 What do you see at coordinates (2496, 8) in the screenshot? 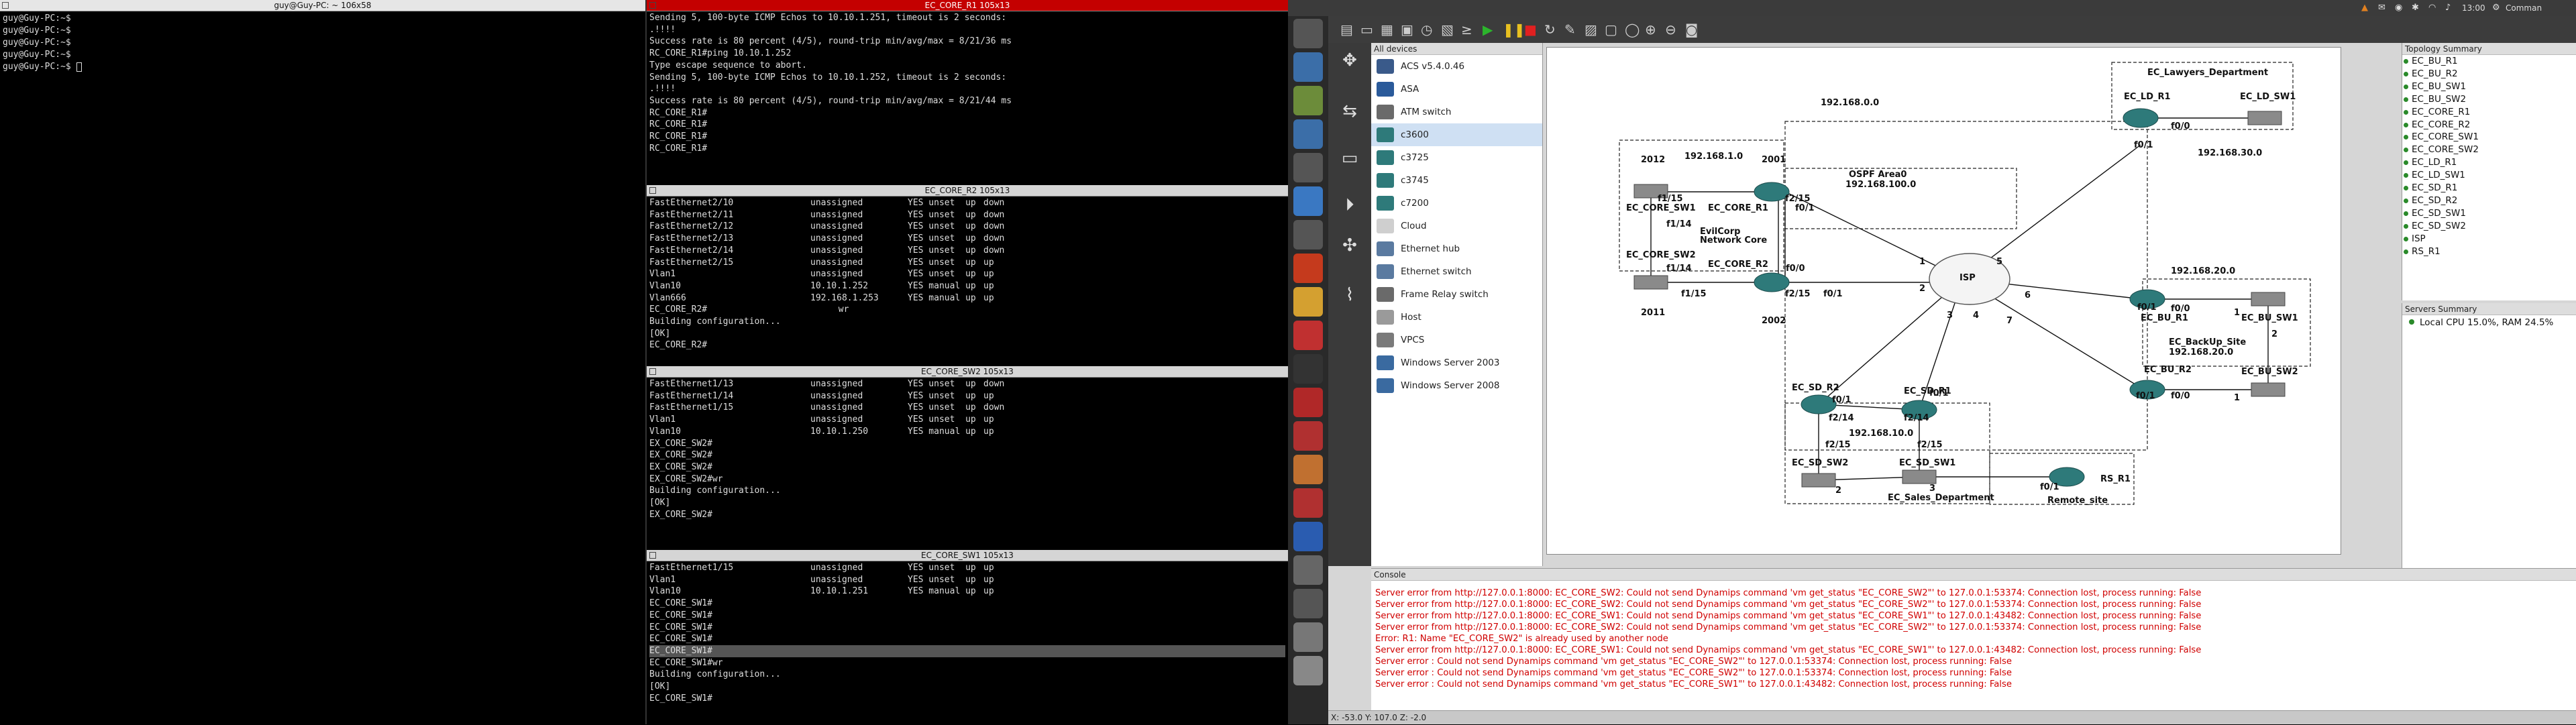
I see `settings-gear-icon: ⚙` at bounding box center [2496, 8].